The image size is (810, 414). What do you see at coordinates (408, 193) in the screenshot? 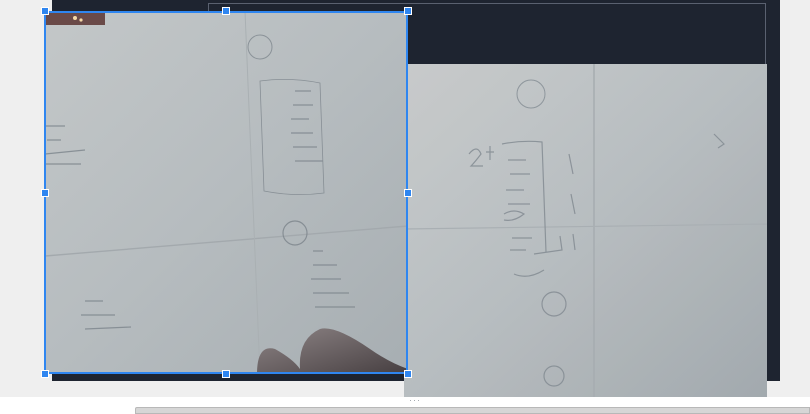
I see `resize-handle-middle-right` at bounding box center [408, 193].